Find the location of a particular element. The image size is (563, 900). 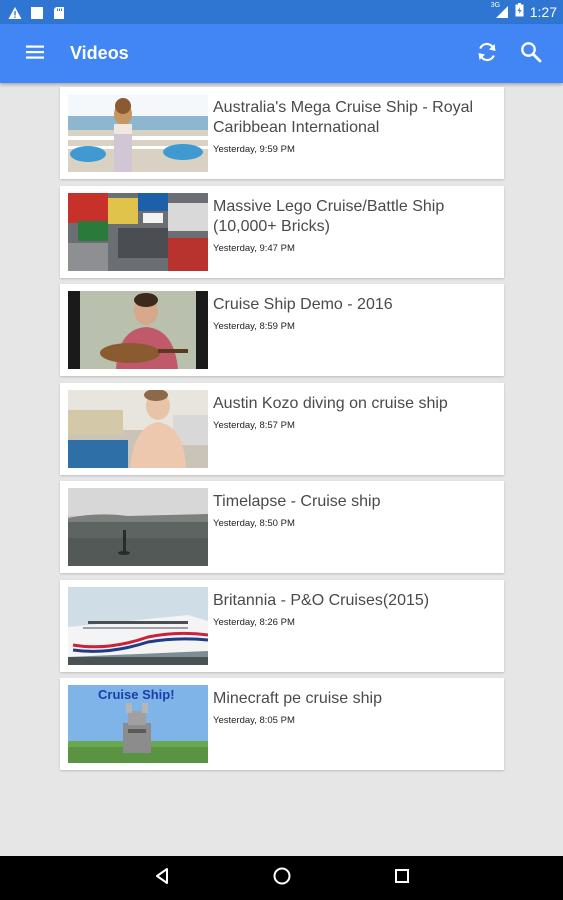

home-icon is located at coordinates (282, 878).